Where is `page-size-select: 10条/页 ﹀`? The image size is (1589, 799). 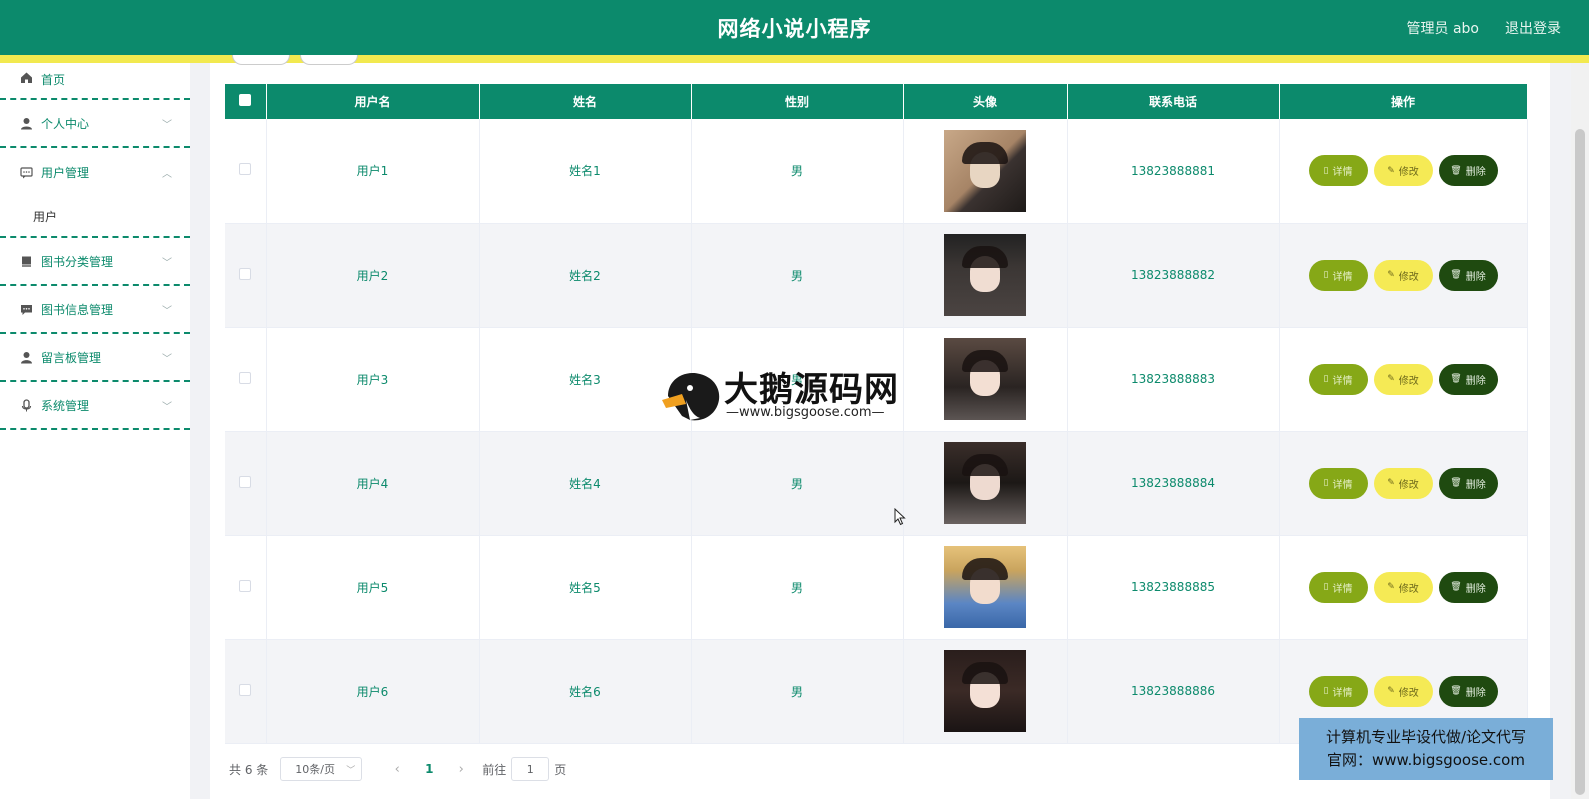 page-size-select: 10条/页 ﹀ is located at coordinates (321, 769).